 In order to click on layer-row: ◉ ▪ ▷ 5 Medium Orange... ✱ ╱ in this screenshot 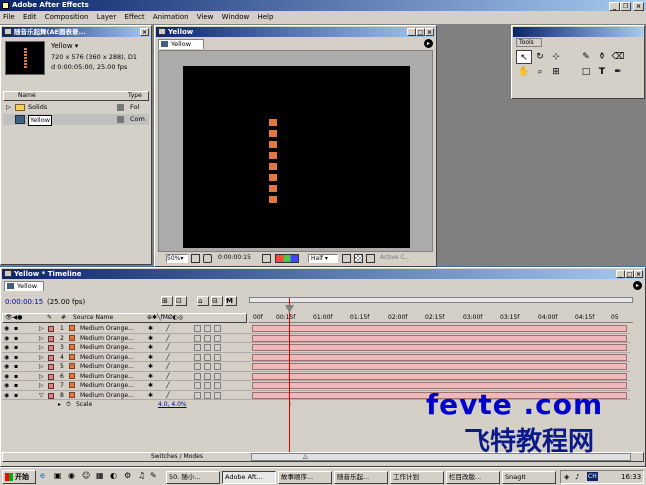, I will do `click(316, 367)`.